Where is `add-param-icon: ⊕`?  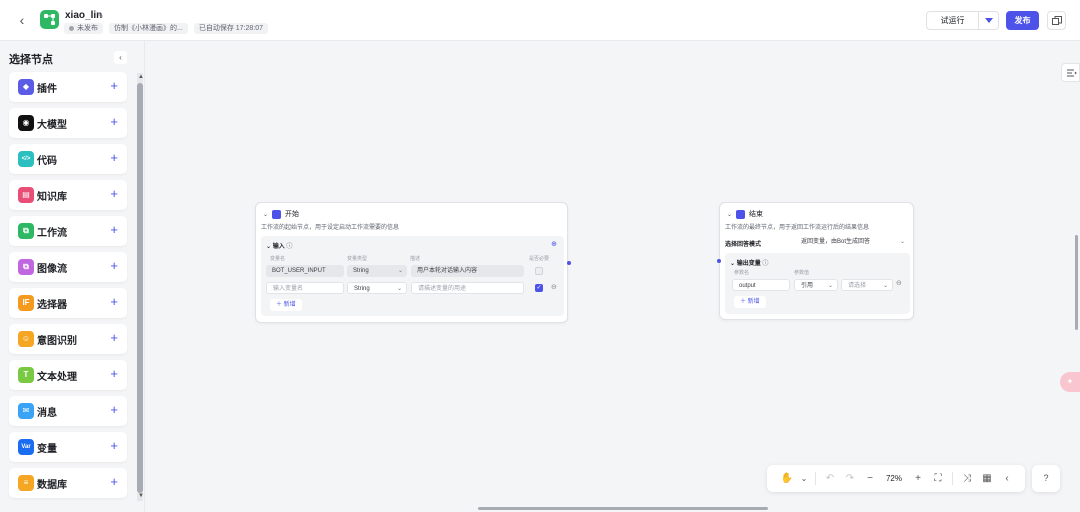 add-param-icon: ⊕ is located at coordinates (554, 244).